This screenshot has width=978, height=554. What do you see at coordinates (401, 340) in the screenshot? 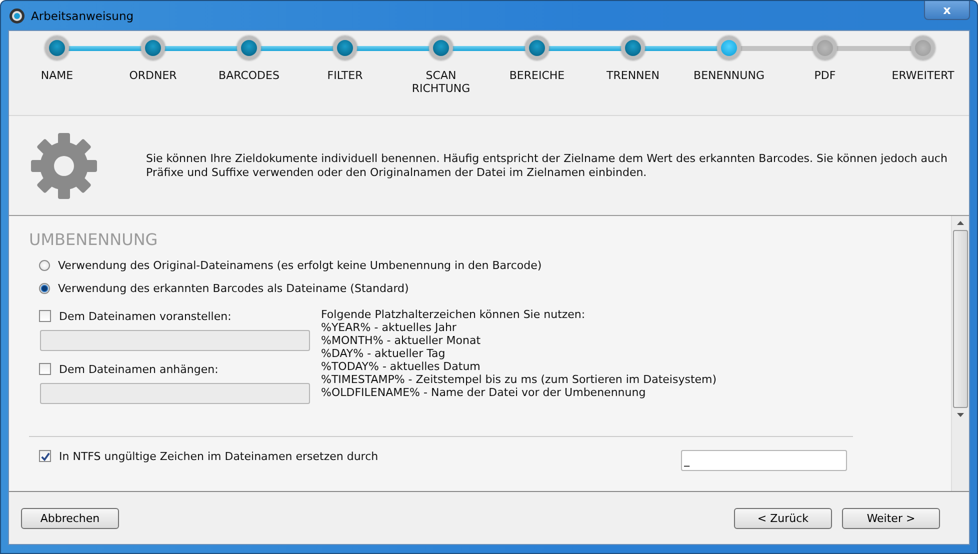
I see `help-line: %MONTH% - aktueller Monat` at bounding box center [401, 340].